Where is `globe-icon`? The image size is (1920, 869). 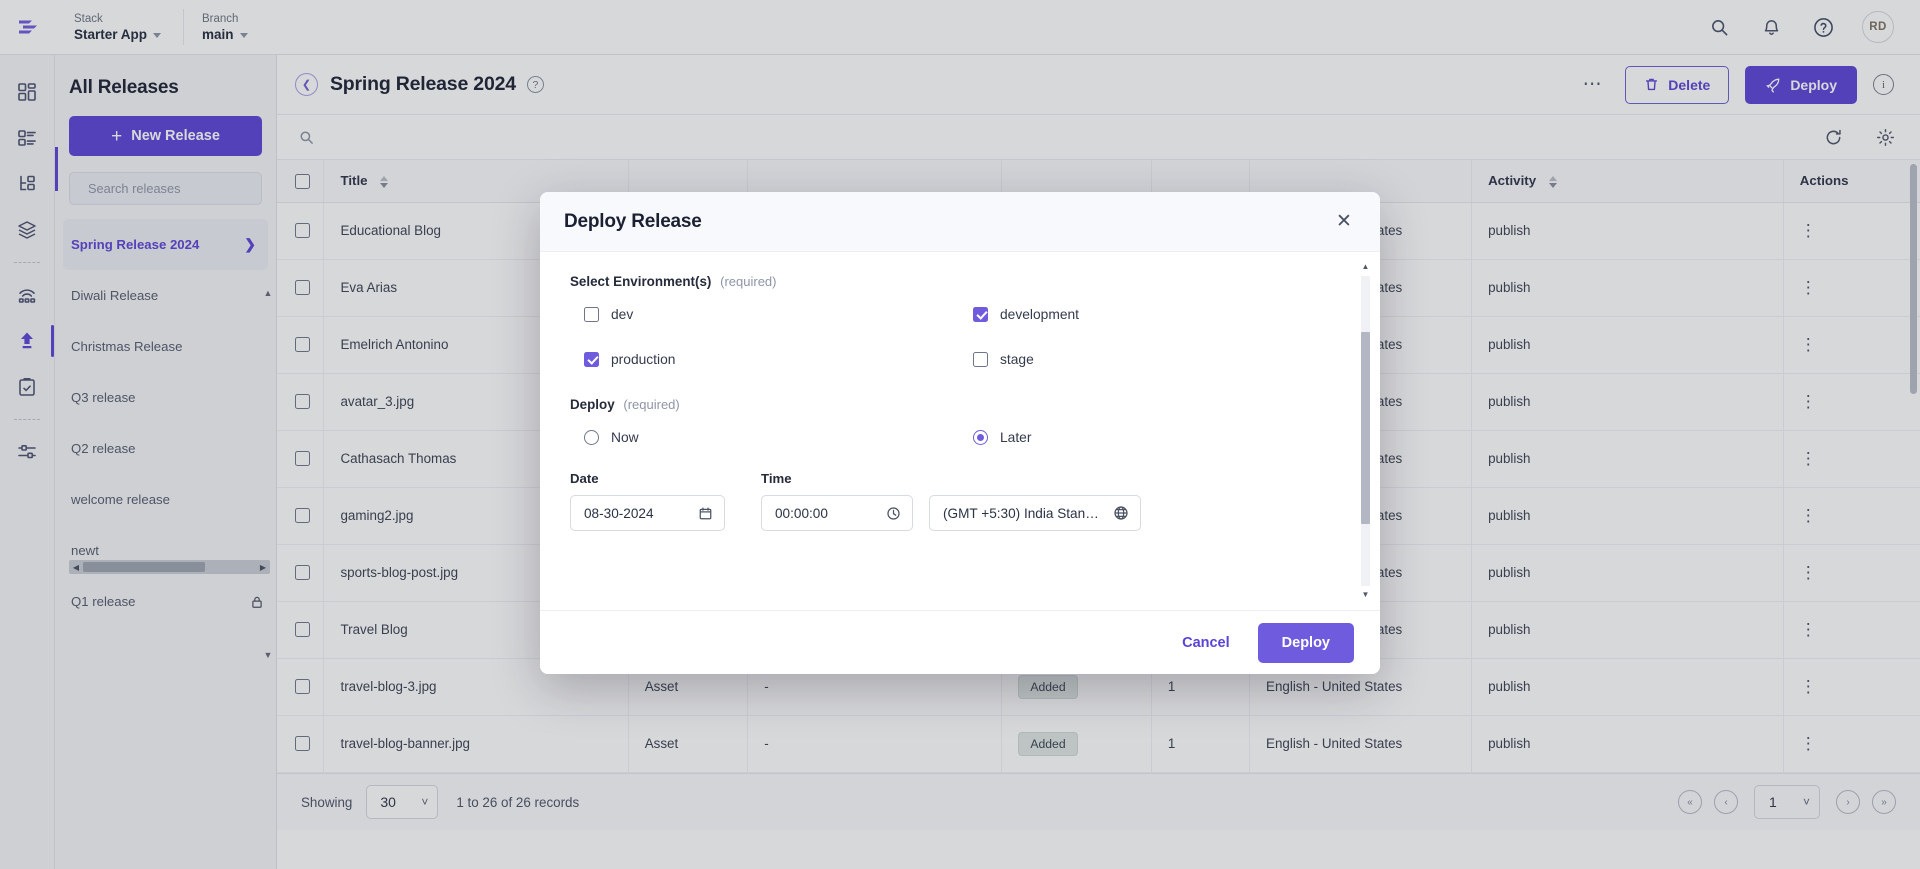
globe-icon is located at coordinates (1121, 513).